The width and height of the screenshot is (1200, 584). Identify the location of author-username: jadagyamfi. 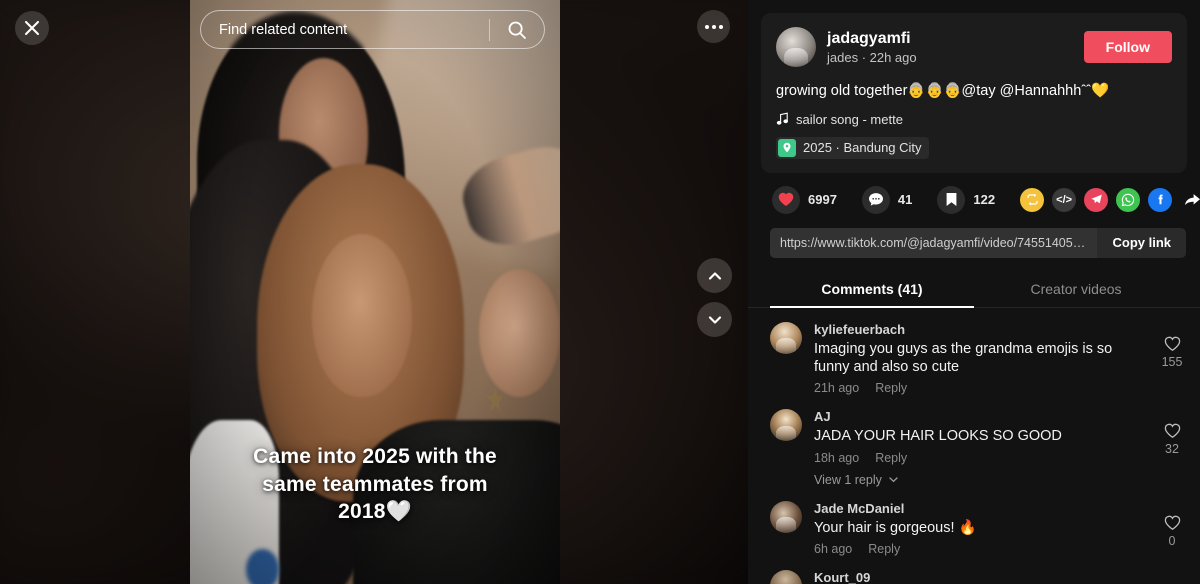
(955, 38).